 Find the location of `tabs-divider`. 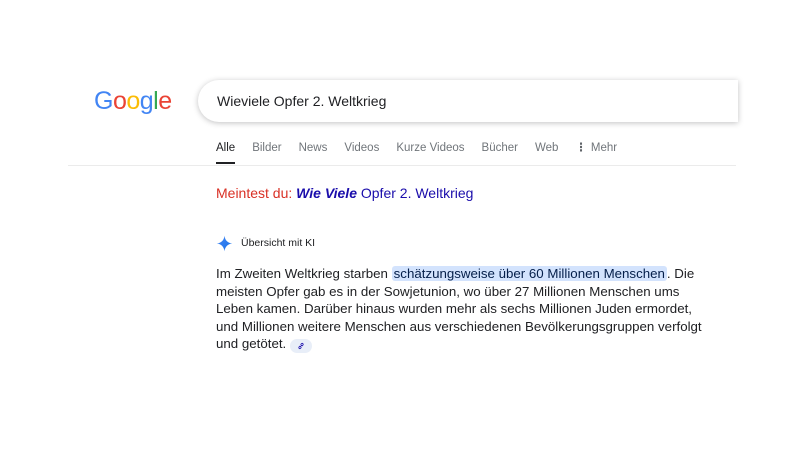

tabs-divider is located at coordinates (402, 165).